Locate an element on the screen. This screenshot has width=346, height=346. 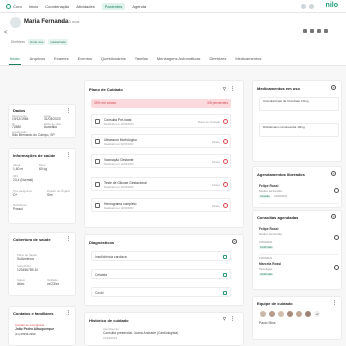
diagnosticos-title: Diagnósticos is located at coordinates (102, 242).